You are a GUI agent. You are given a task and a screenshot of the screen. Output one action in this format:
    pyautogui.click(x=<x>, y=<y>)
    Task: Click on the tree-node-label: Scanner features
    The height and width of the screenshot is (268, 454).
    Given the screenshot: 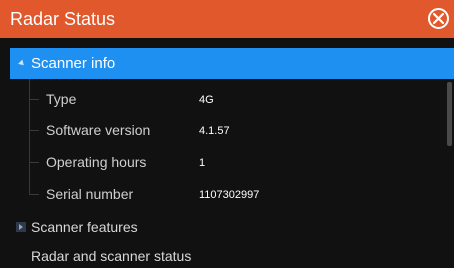 What is the action you would take?
    pyautogui.click(x=84, y=227)
    